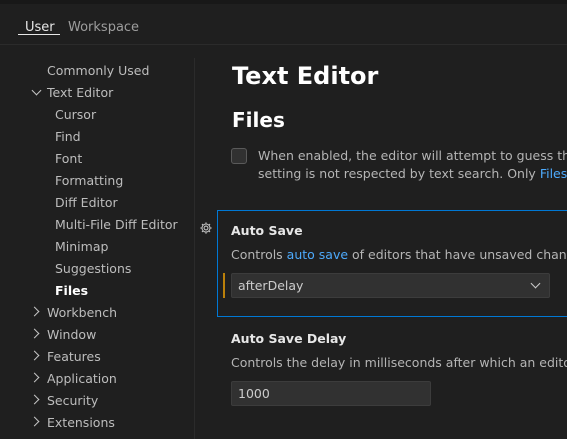 The height and width of the screenshot is (439, 567). Describe the element at coordinates (206, 228) in the screenshot. I see `gear-icon` at that location.